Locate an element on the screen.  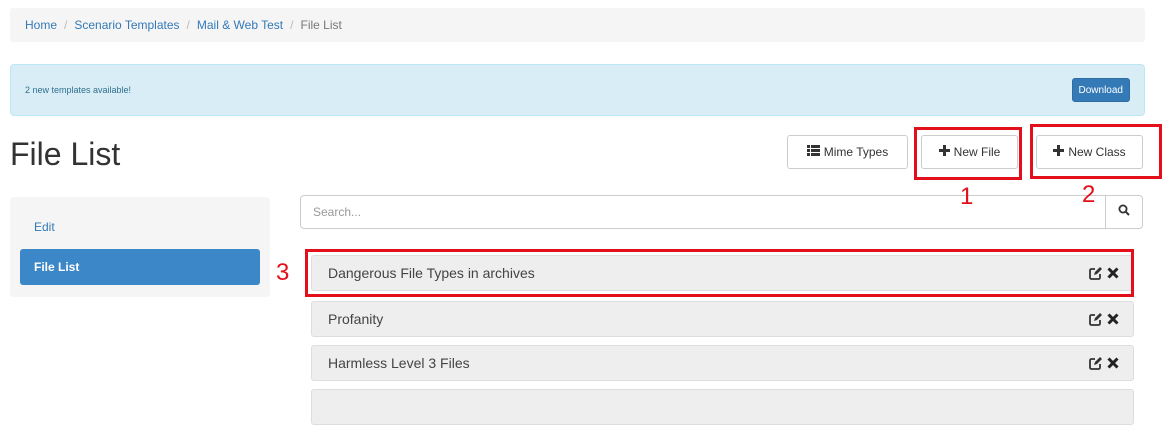
templates-alert: 2 new templates available! Download is located at coordinates (577, 90).